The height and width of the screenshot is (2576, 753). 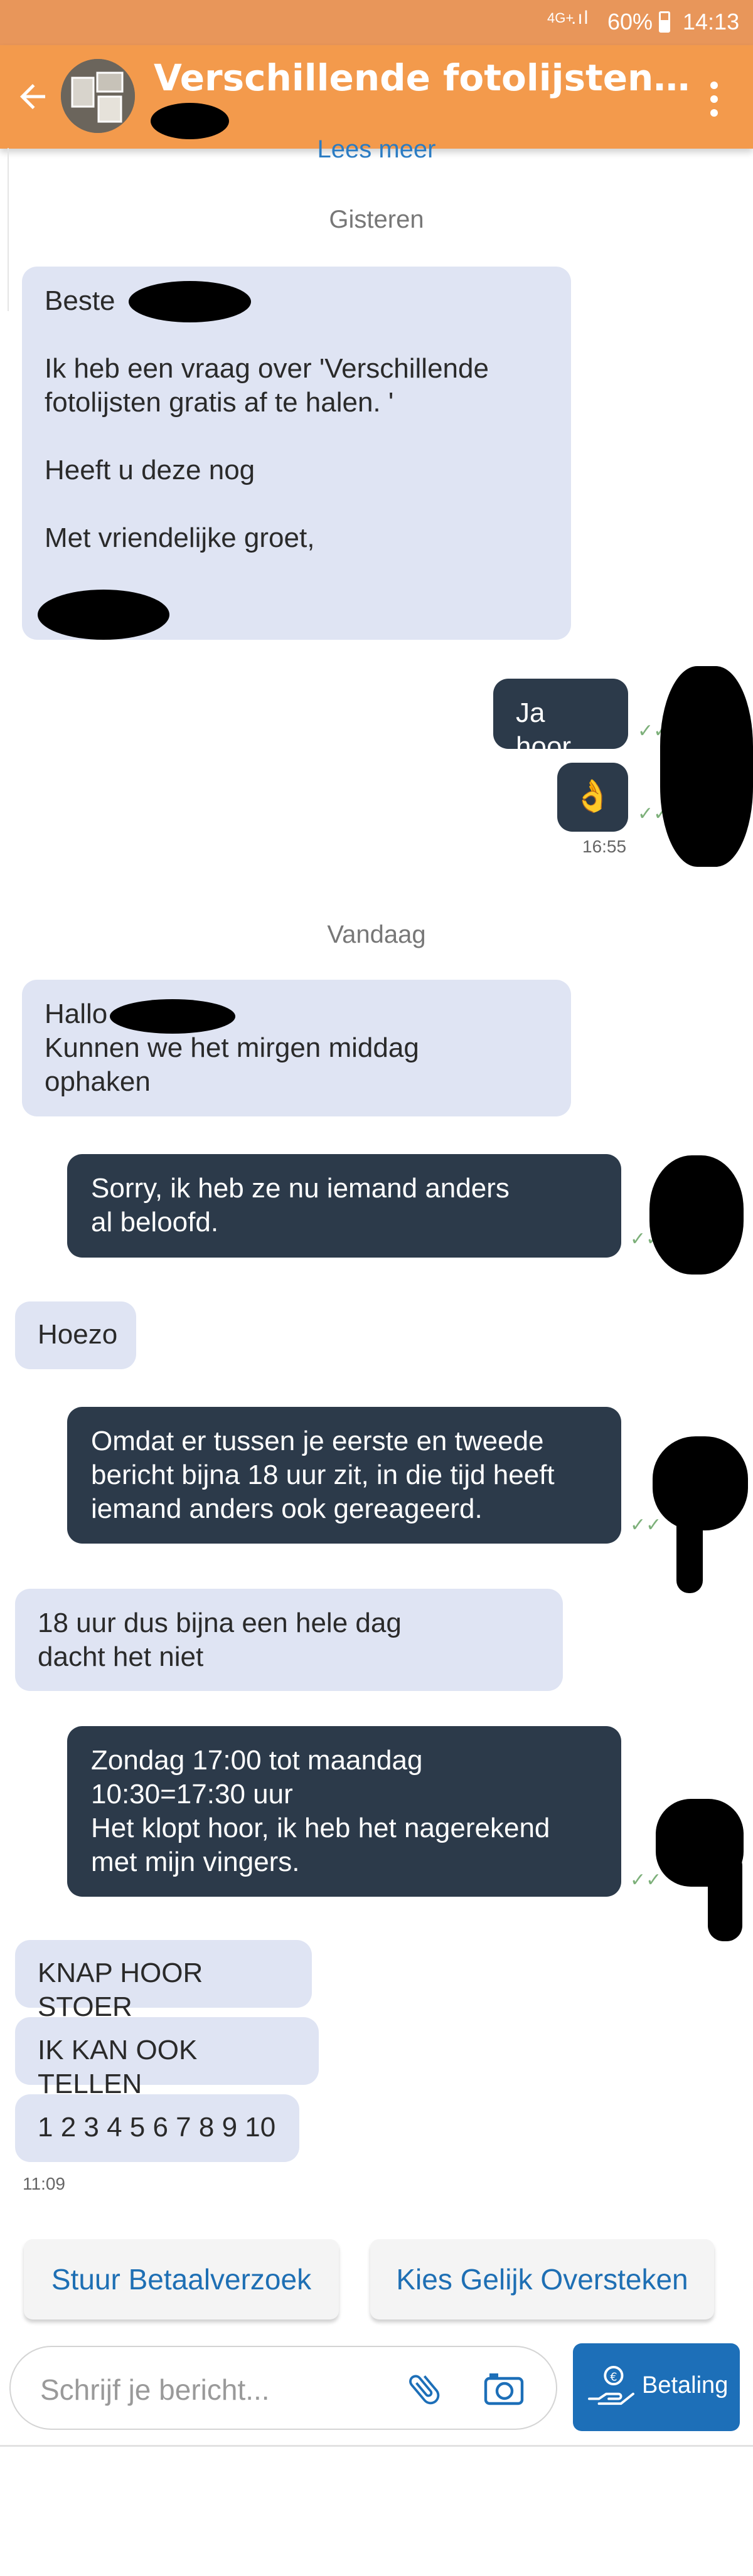 What do you see at coordinates (714, 100) in the screenshot?
I see `overflow-menu-icon` at bounding box center [714, 100].